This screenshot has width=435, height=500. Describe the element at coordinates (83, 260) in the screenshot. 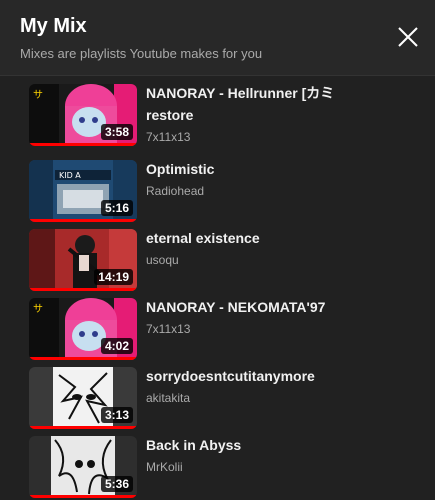

I see `video-thumbnail: 14:19` at that location.